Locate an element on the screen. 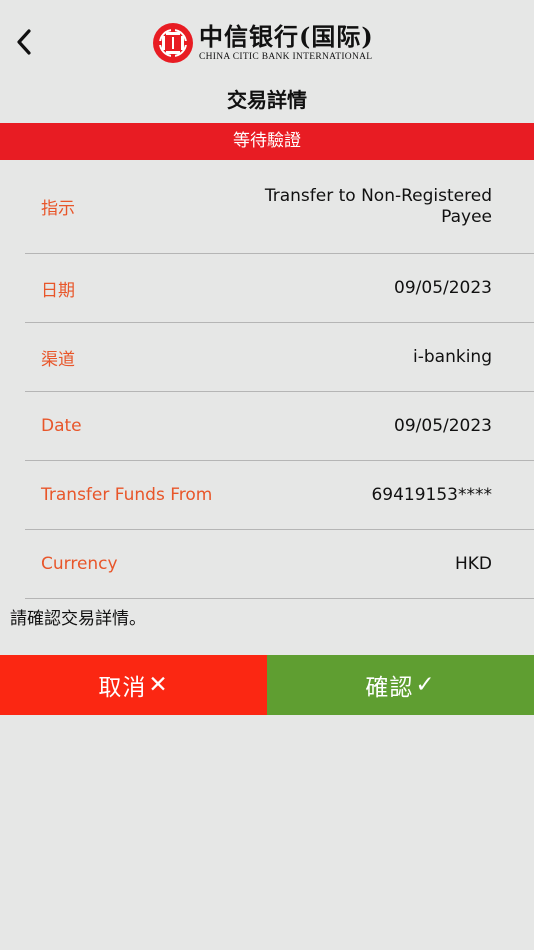 This screenshot has height=950, width=534. confirm-button-label: 確認 is located at coordinates (389, 688).